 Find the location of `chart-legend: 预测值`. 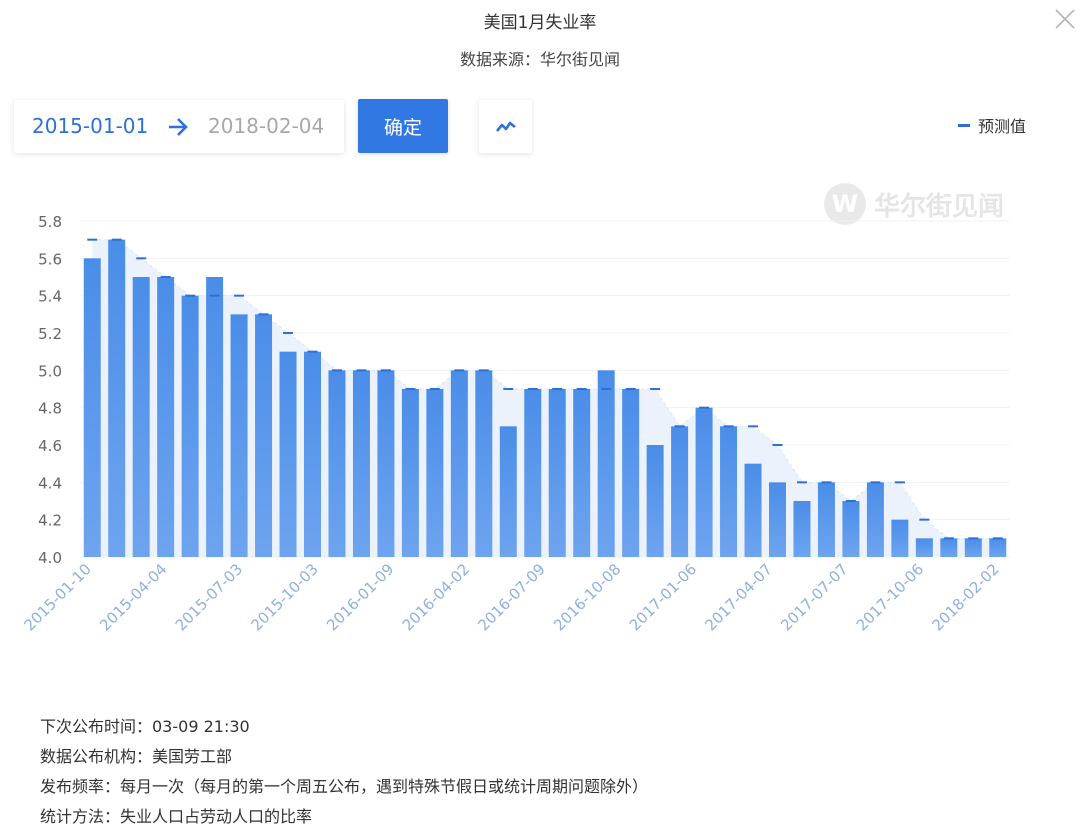

chart-legend: 预测值 is located at coordinates (992, 125).